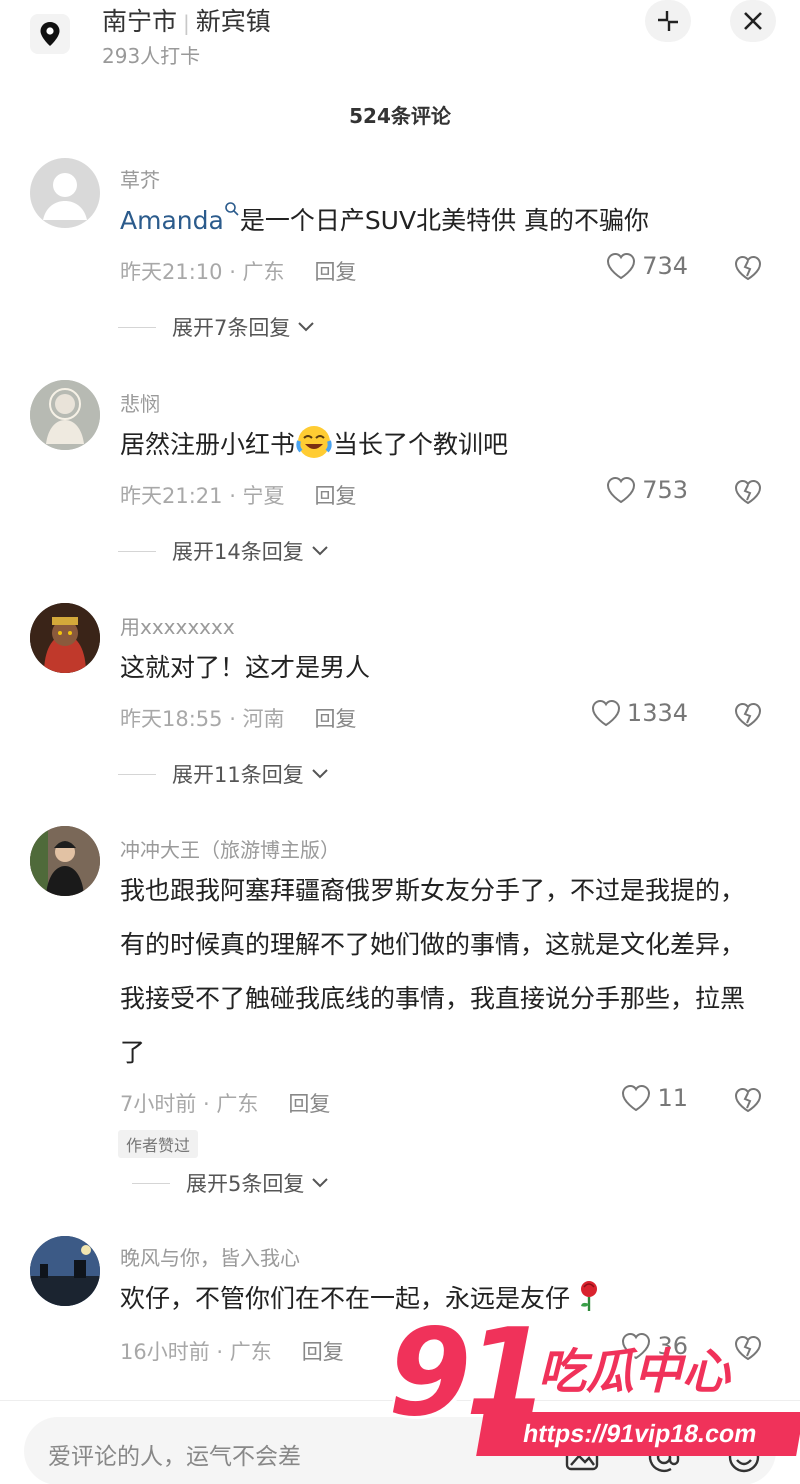  I want to click on search-icon, so click(232, 209).